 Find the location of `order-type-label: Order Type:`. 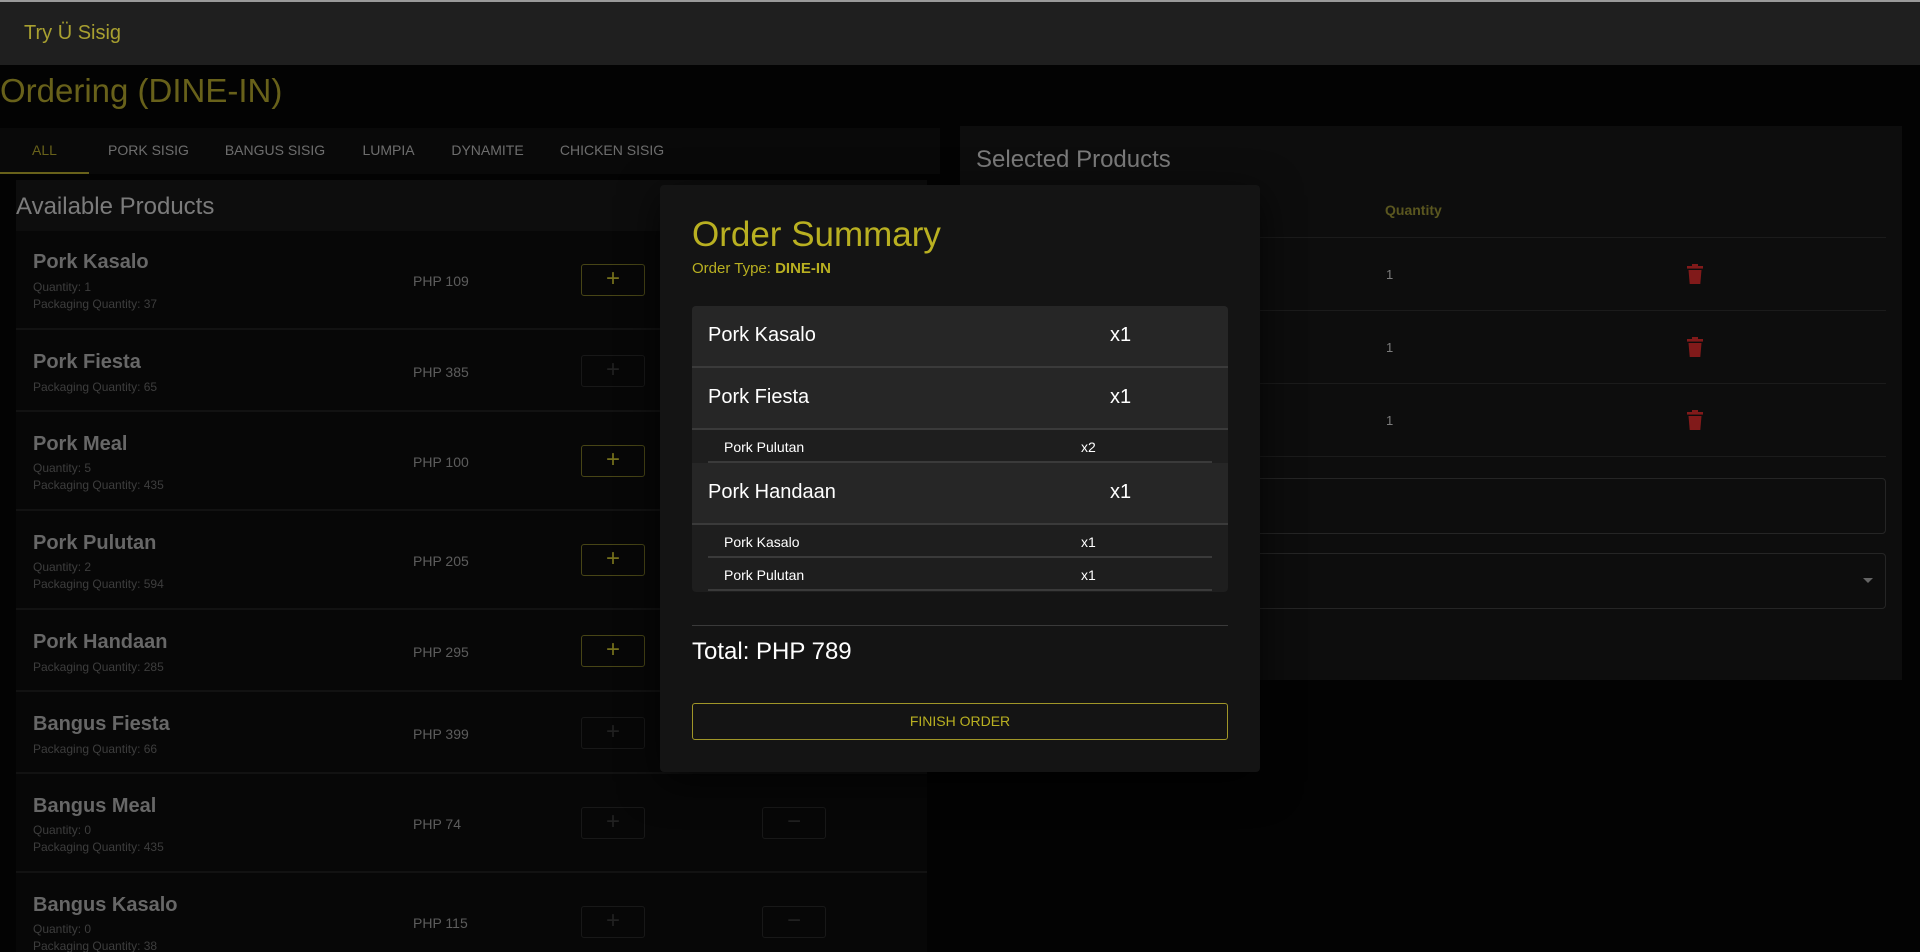

order-type-label: Order Type: is located at coordinates (734, 268).